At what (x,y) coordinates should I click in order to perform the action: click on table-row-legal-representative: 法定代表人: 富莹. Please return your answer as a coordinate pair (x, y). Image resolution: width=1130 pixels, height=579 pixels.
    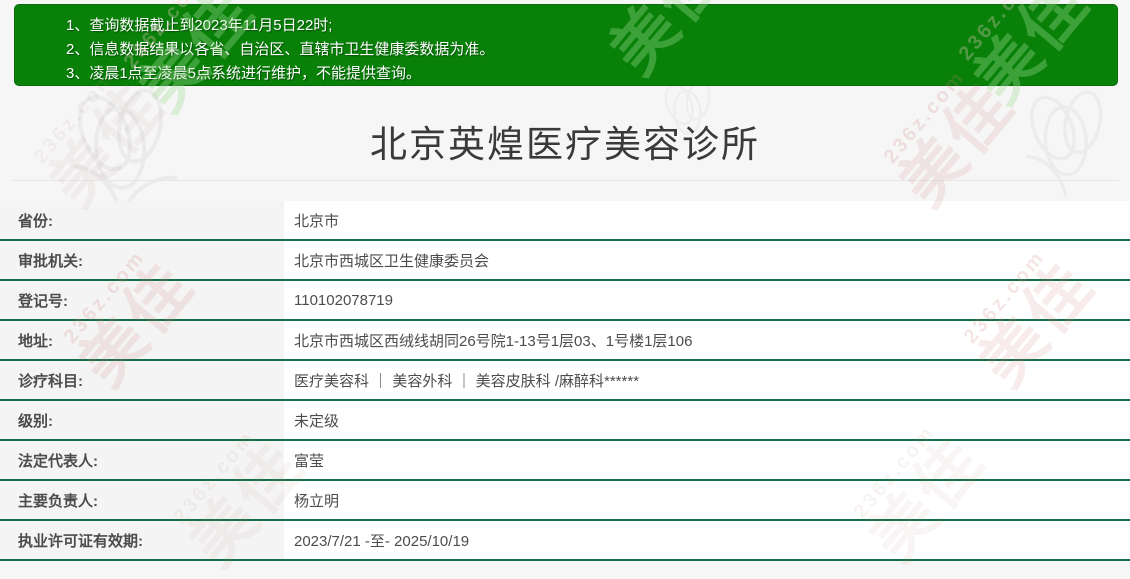
    Looking at the image, I should click on (565, 461).